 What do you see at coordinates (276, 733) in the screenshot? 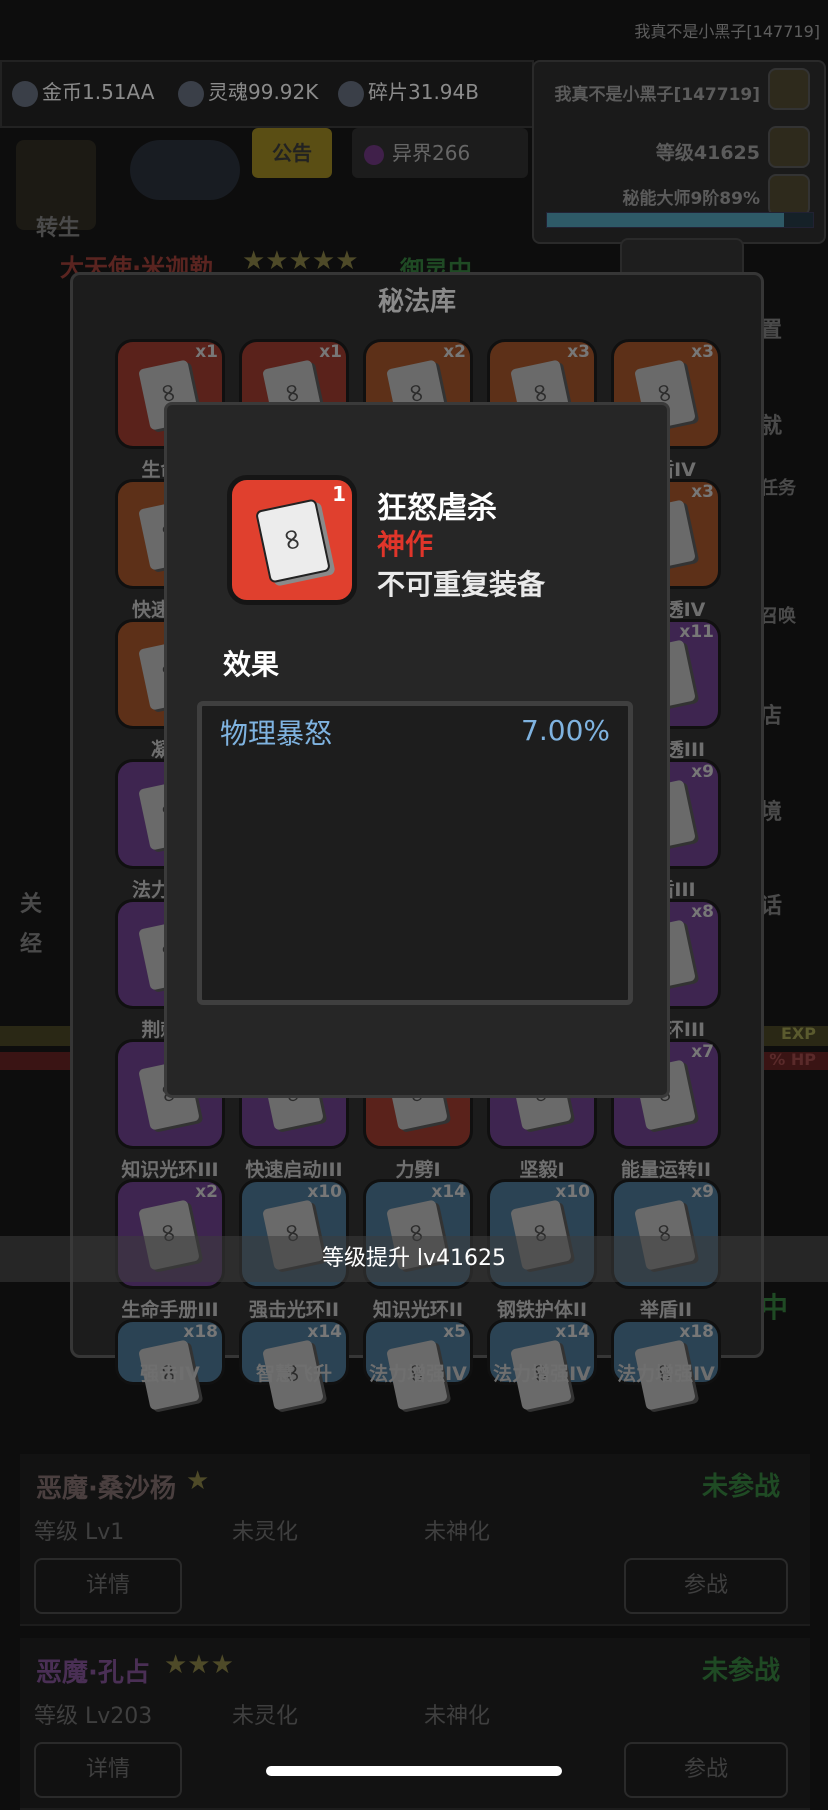
I see `effect-name: 物理暴怒` at bounding box center [276, 733].